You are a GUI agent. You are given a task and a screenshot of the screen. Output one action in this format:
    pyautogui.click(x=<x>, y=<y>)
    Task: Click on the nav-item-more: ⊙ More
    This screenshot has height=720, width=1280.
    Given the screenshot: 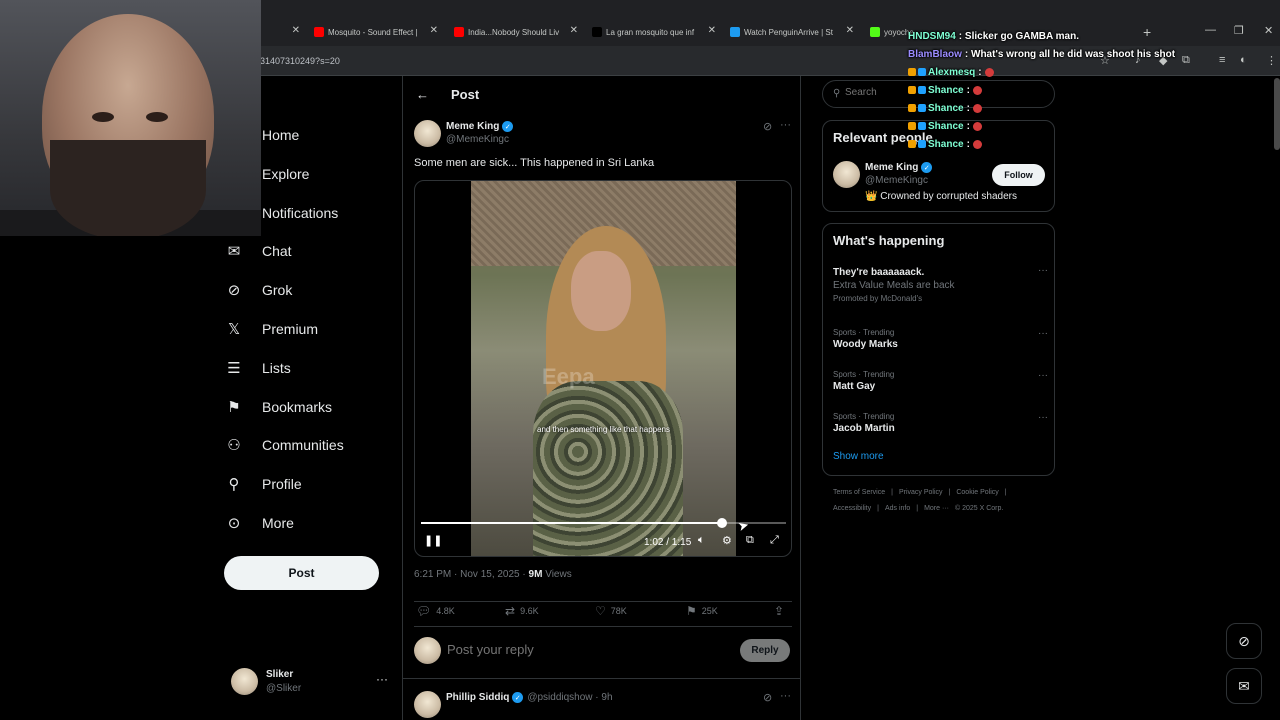 What is the action you would take?
    pyautogui.click(x=259, y=523)
    